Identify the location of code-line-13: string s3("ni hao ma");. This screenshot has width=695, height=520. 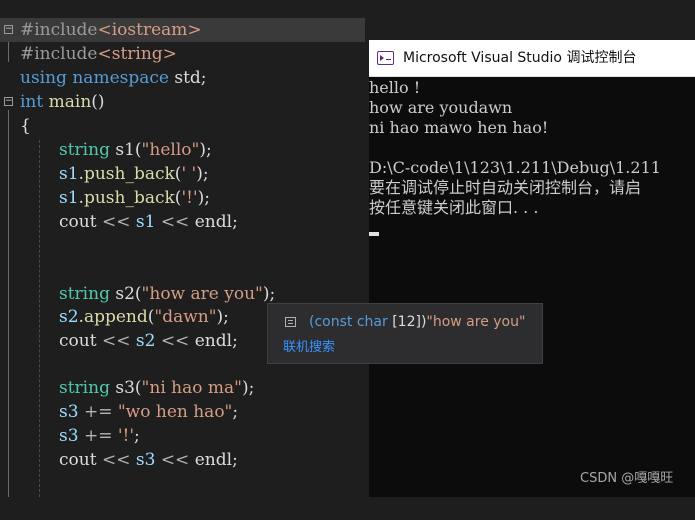
(127, 388).